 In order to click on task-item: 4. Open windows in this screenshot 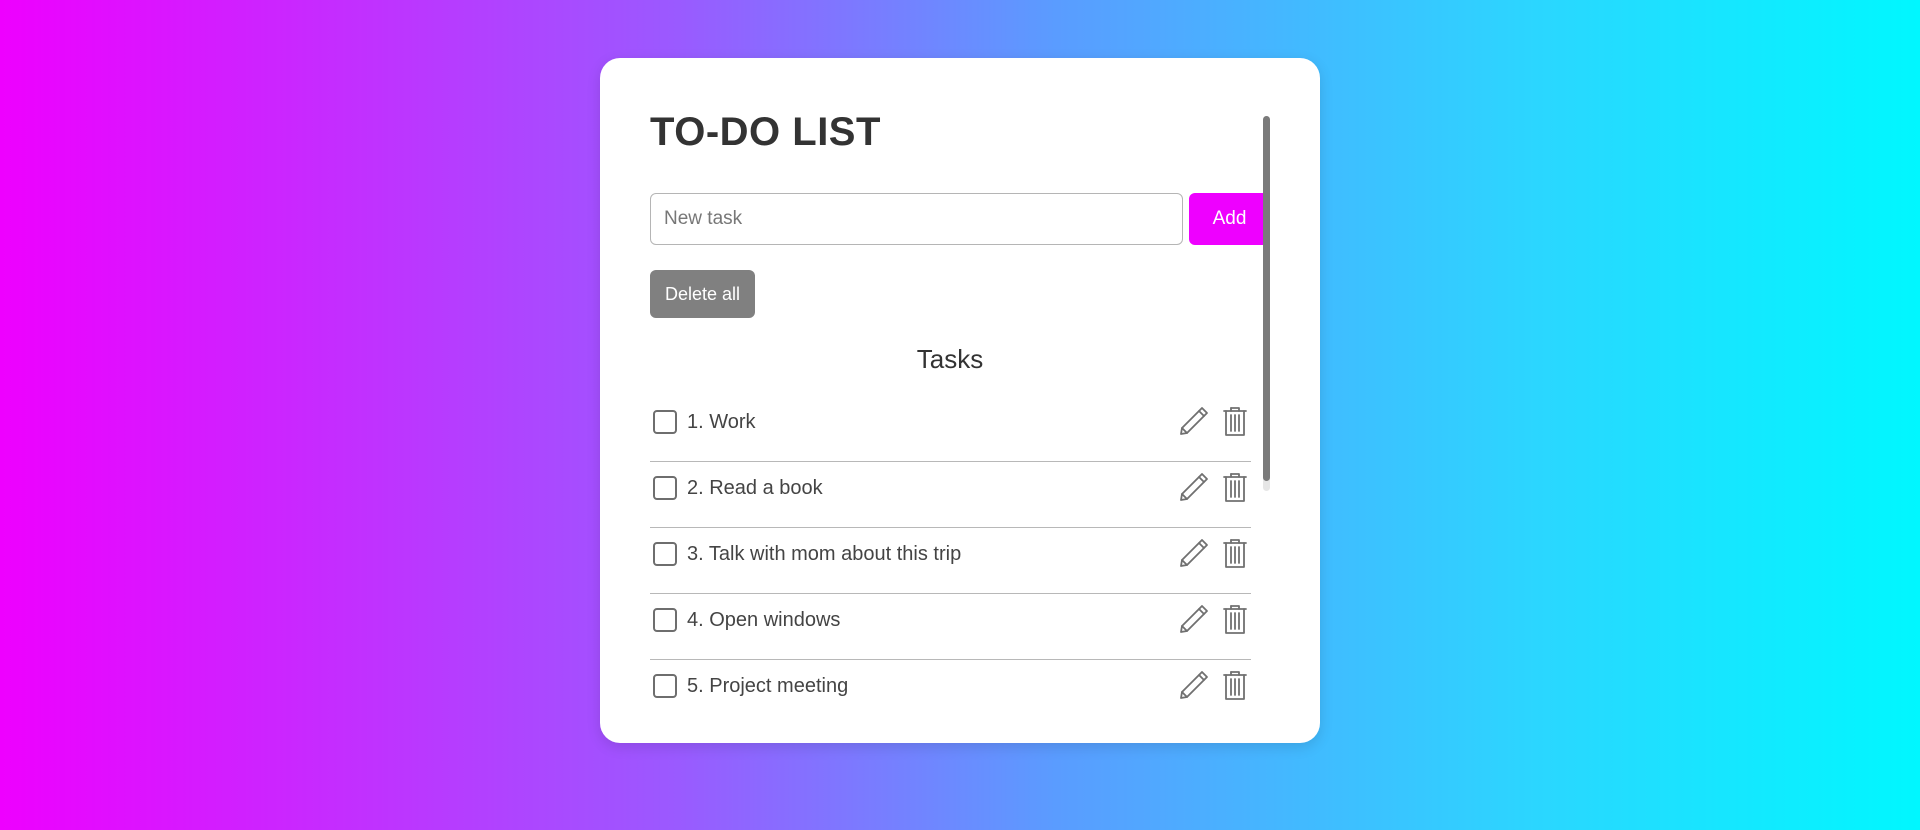, I will do `click(950, 627)`.